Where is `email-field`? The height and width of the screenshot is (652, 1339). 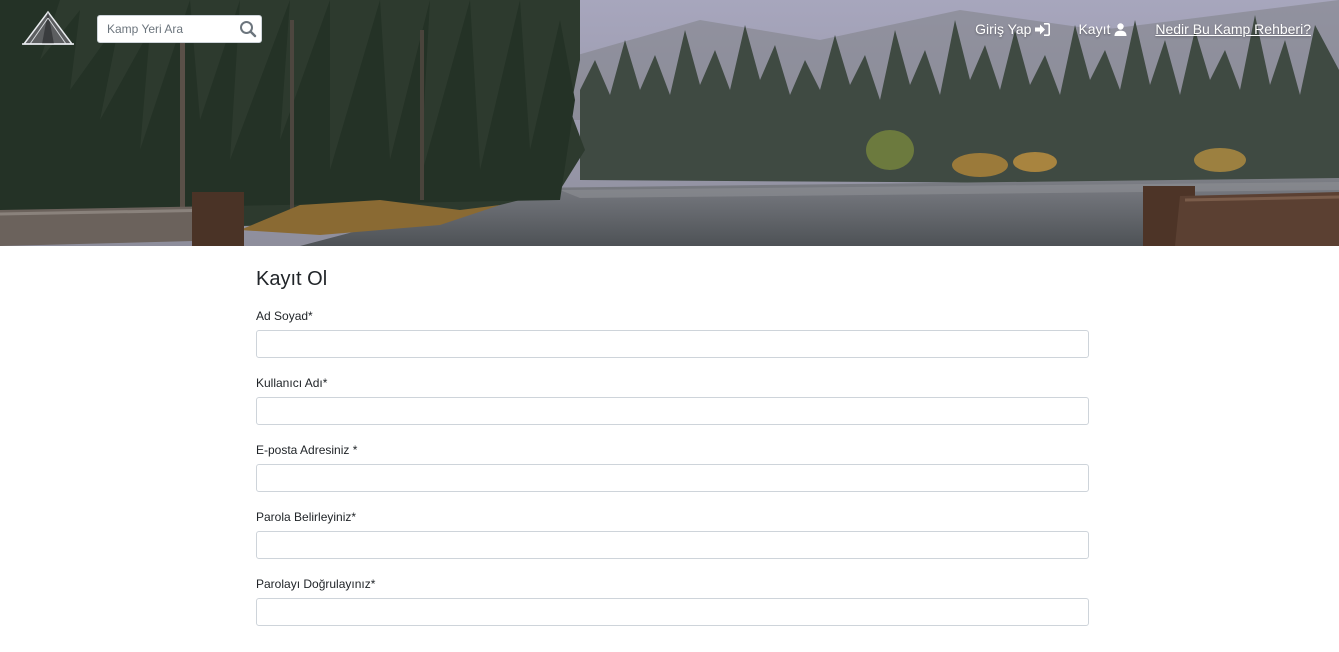 email-field is located at coordinates (672, 478).